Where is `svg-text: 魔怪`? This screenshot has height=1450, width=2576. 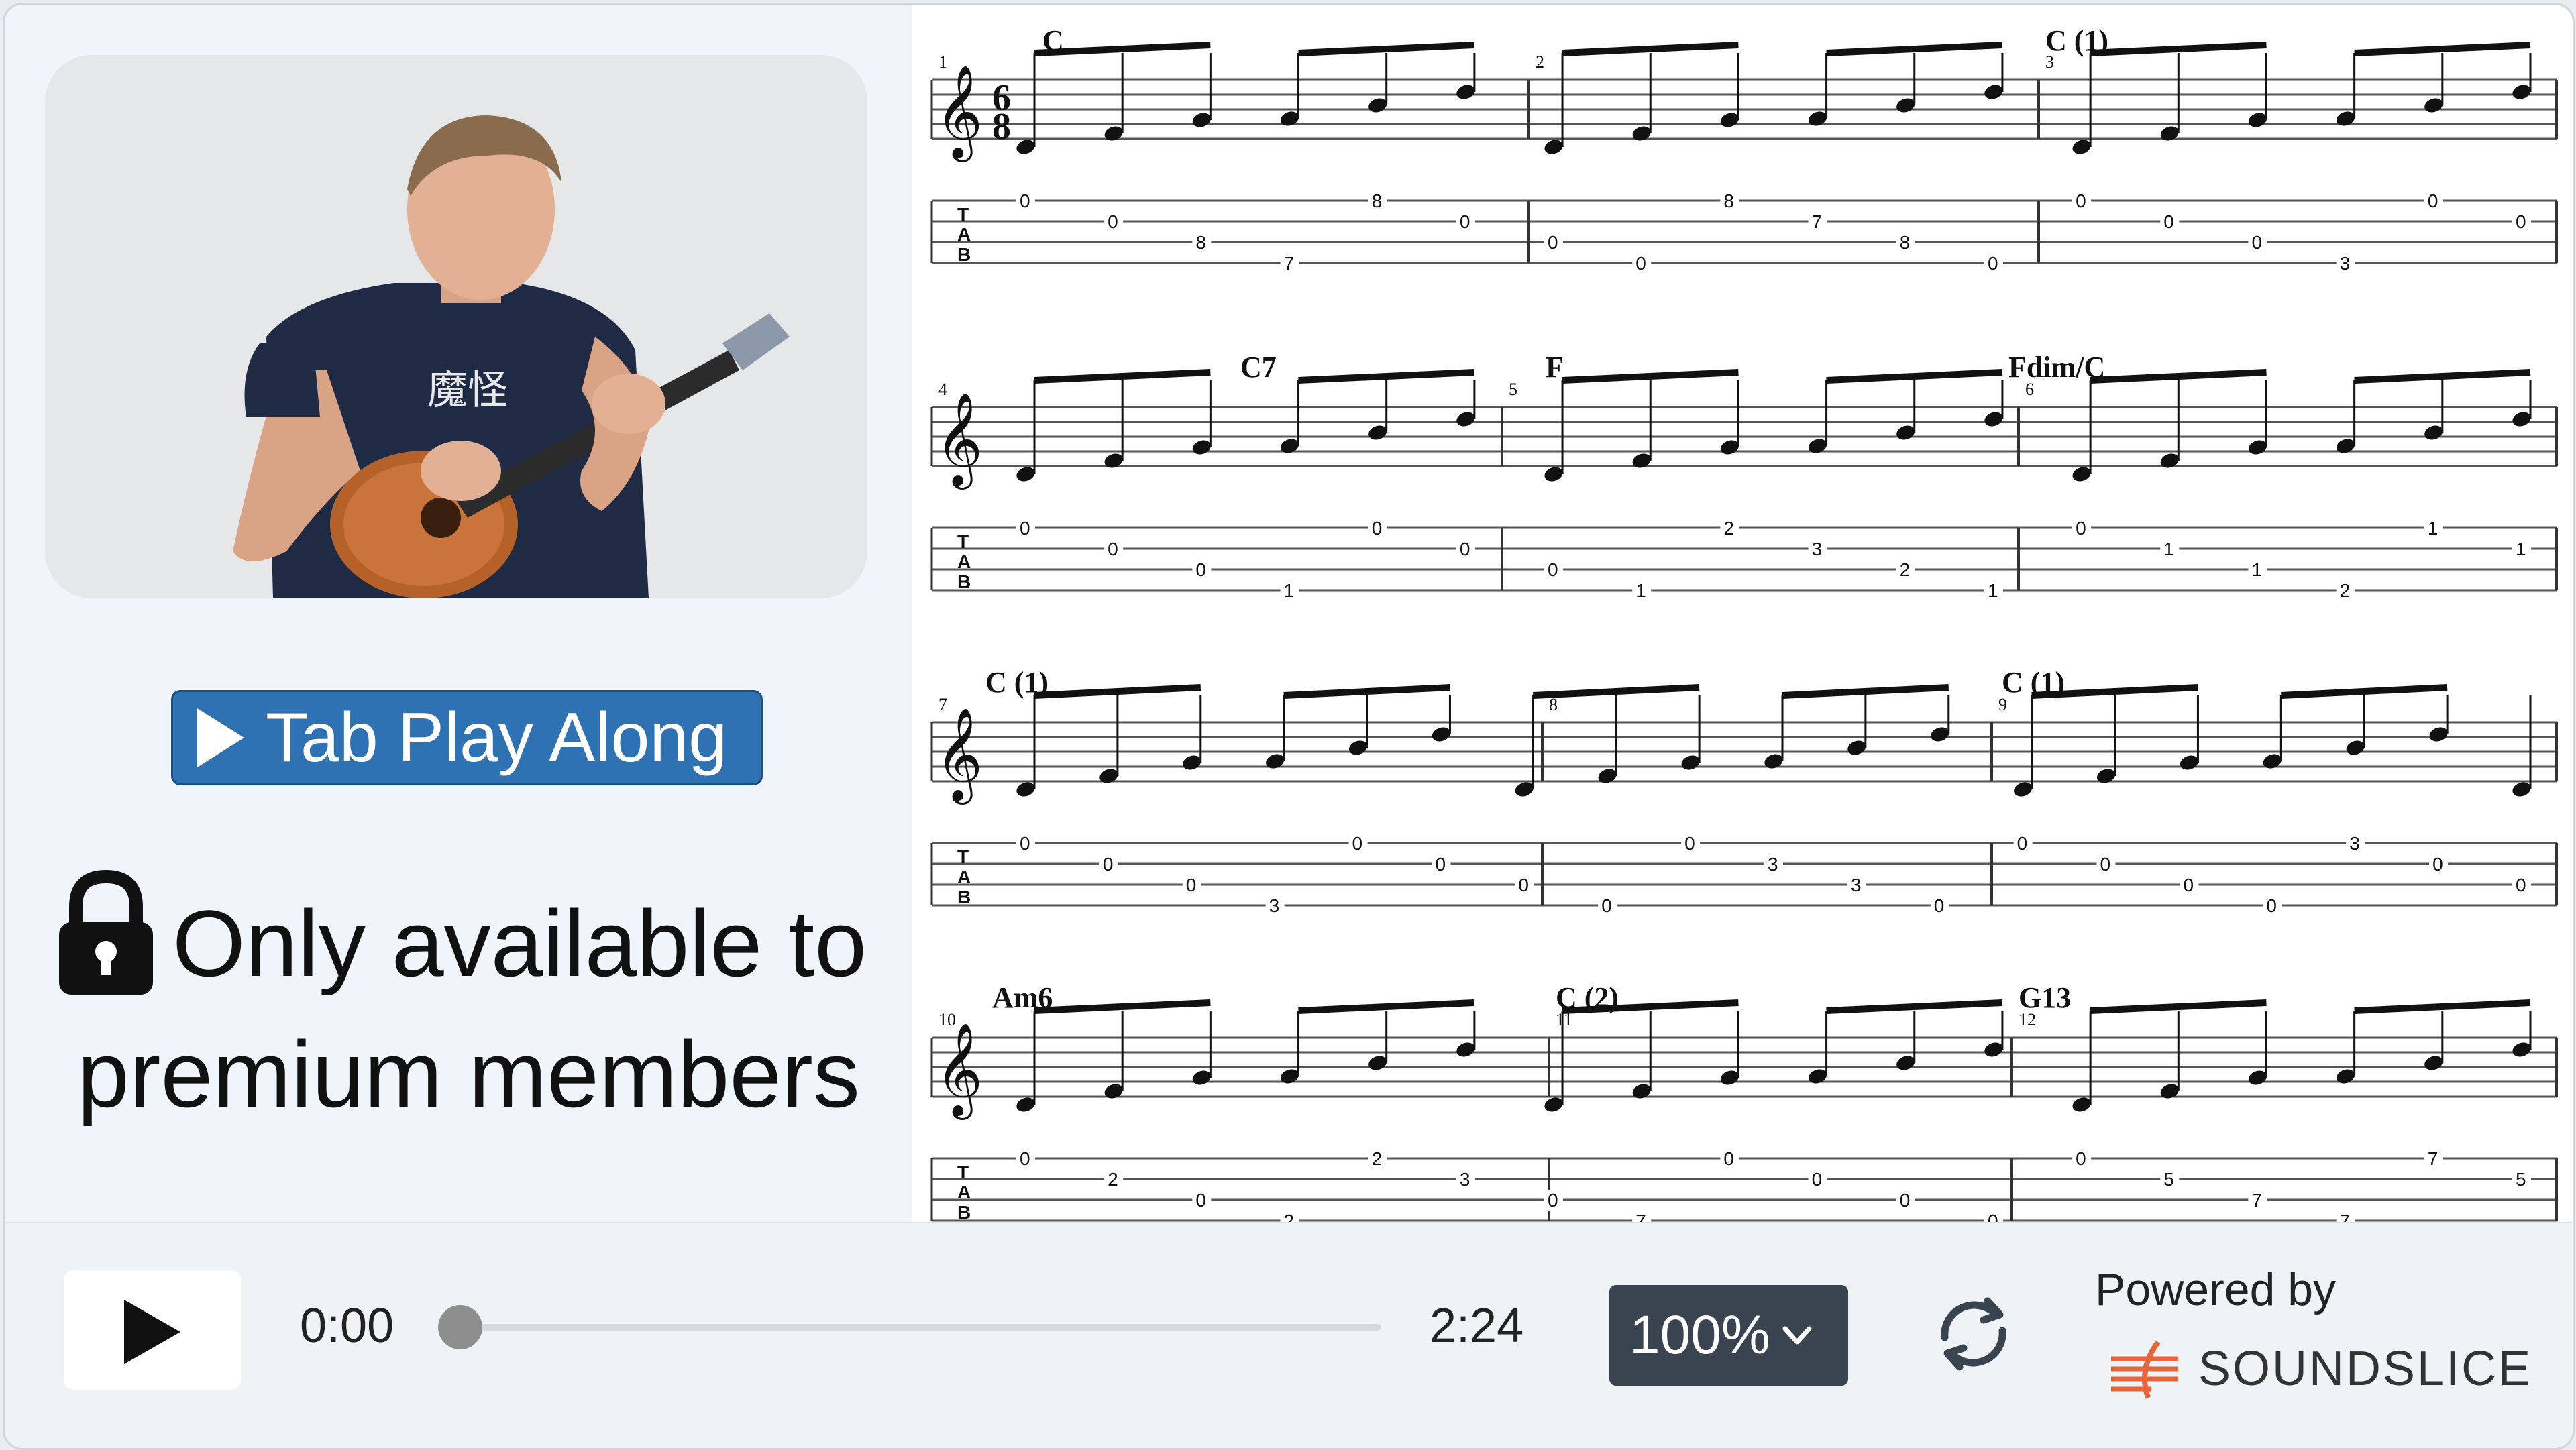
svg-text: 魔怪 is located at coordinates (467, 390).